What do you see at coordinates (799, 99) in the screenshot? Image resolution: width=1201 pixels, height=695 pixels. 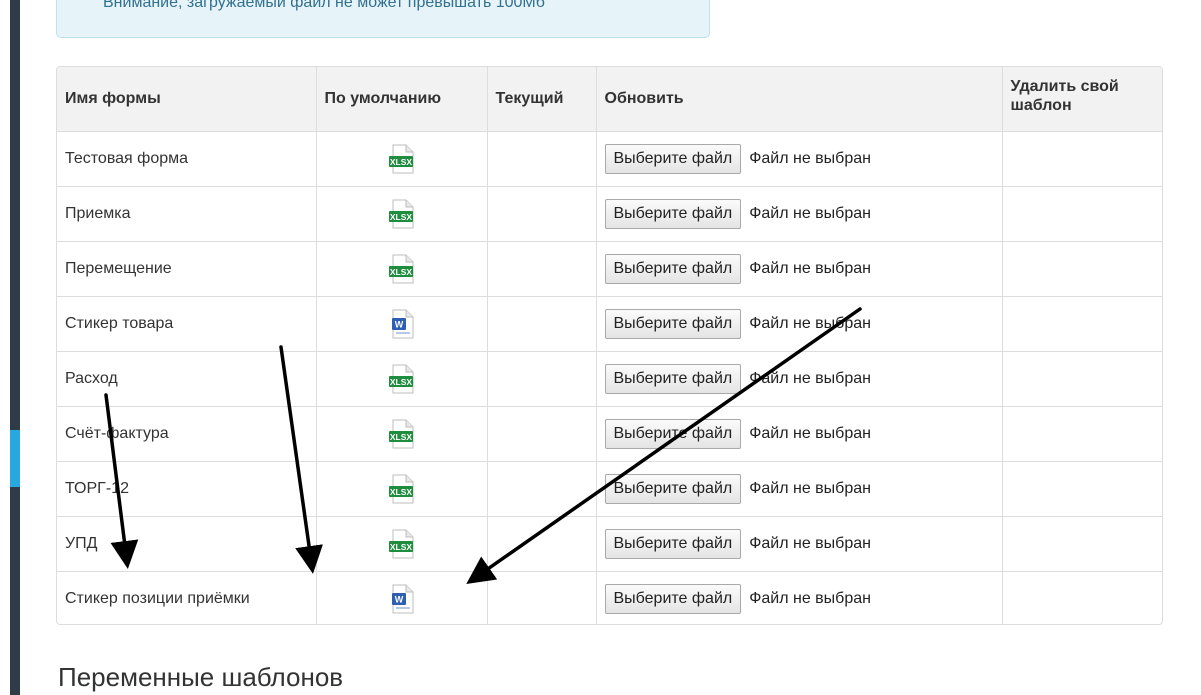 I see `header-update: Обновить` at bounding box center [799, 99].